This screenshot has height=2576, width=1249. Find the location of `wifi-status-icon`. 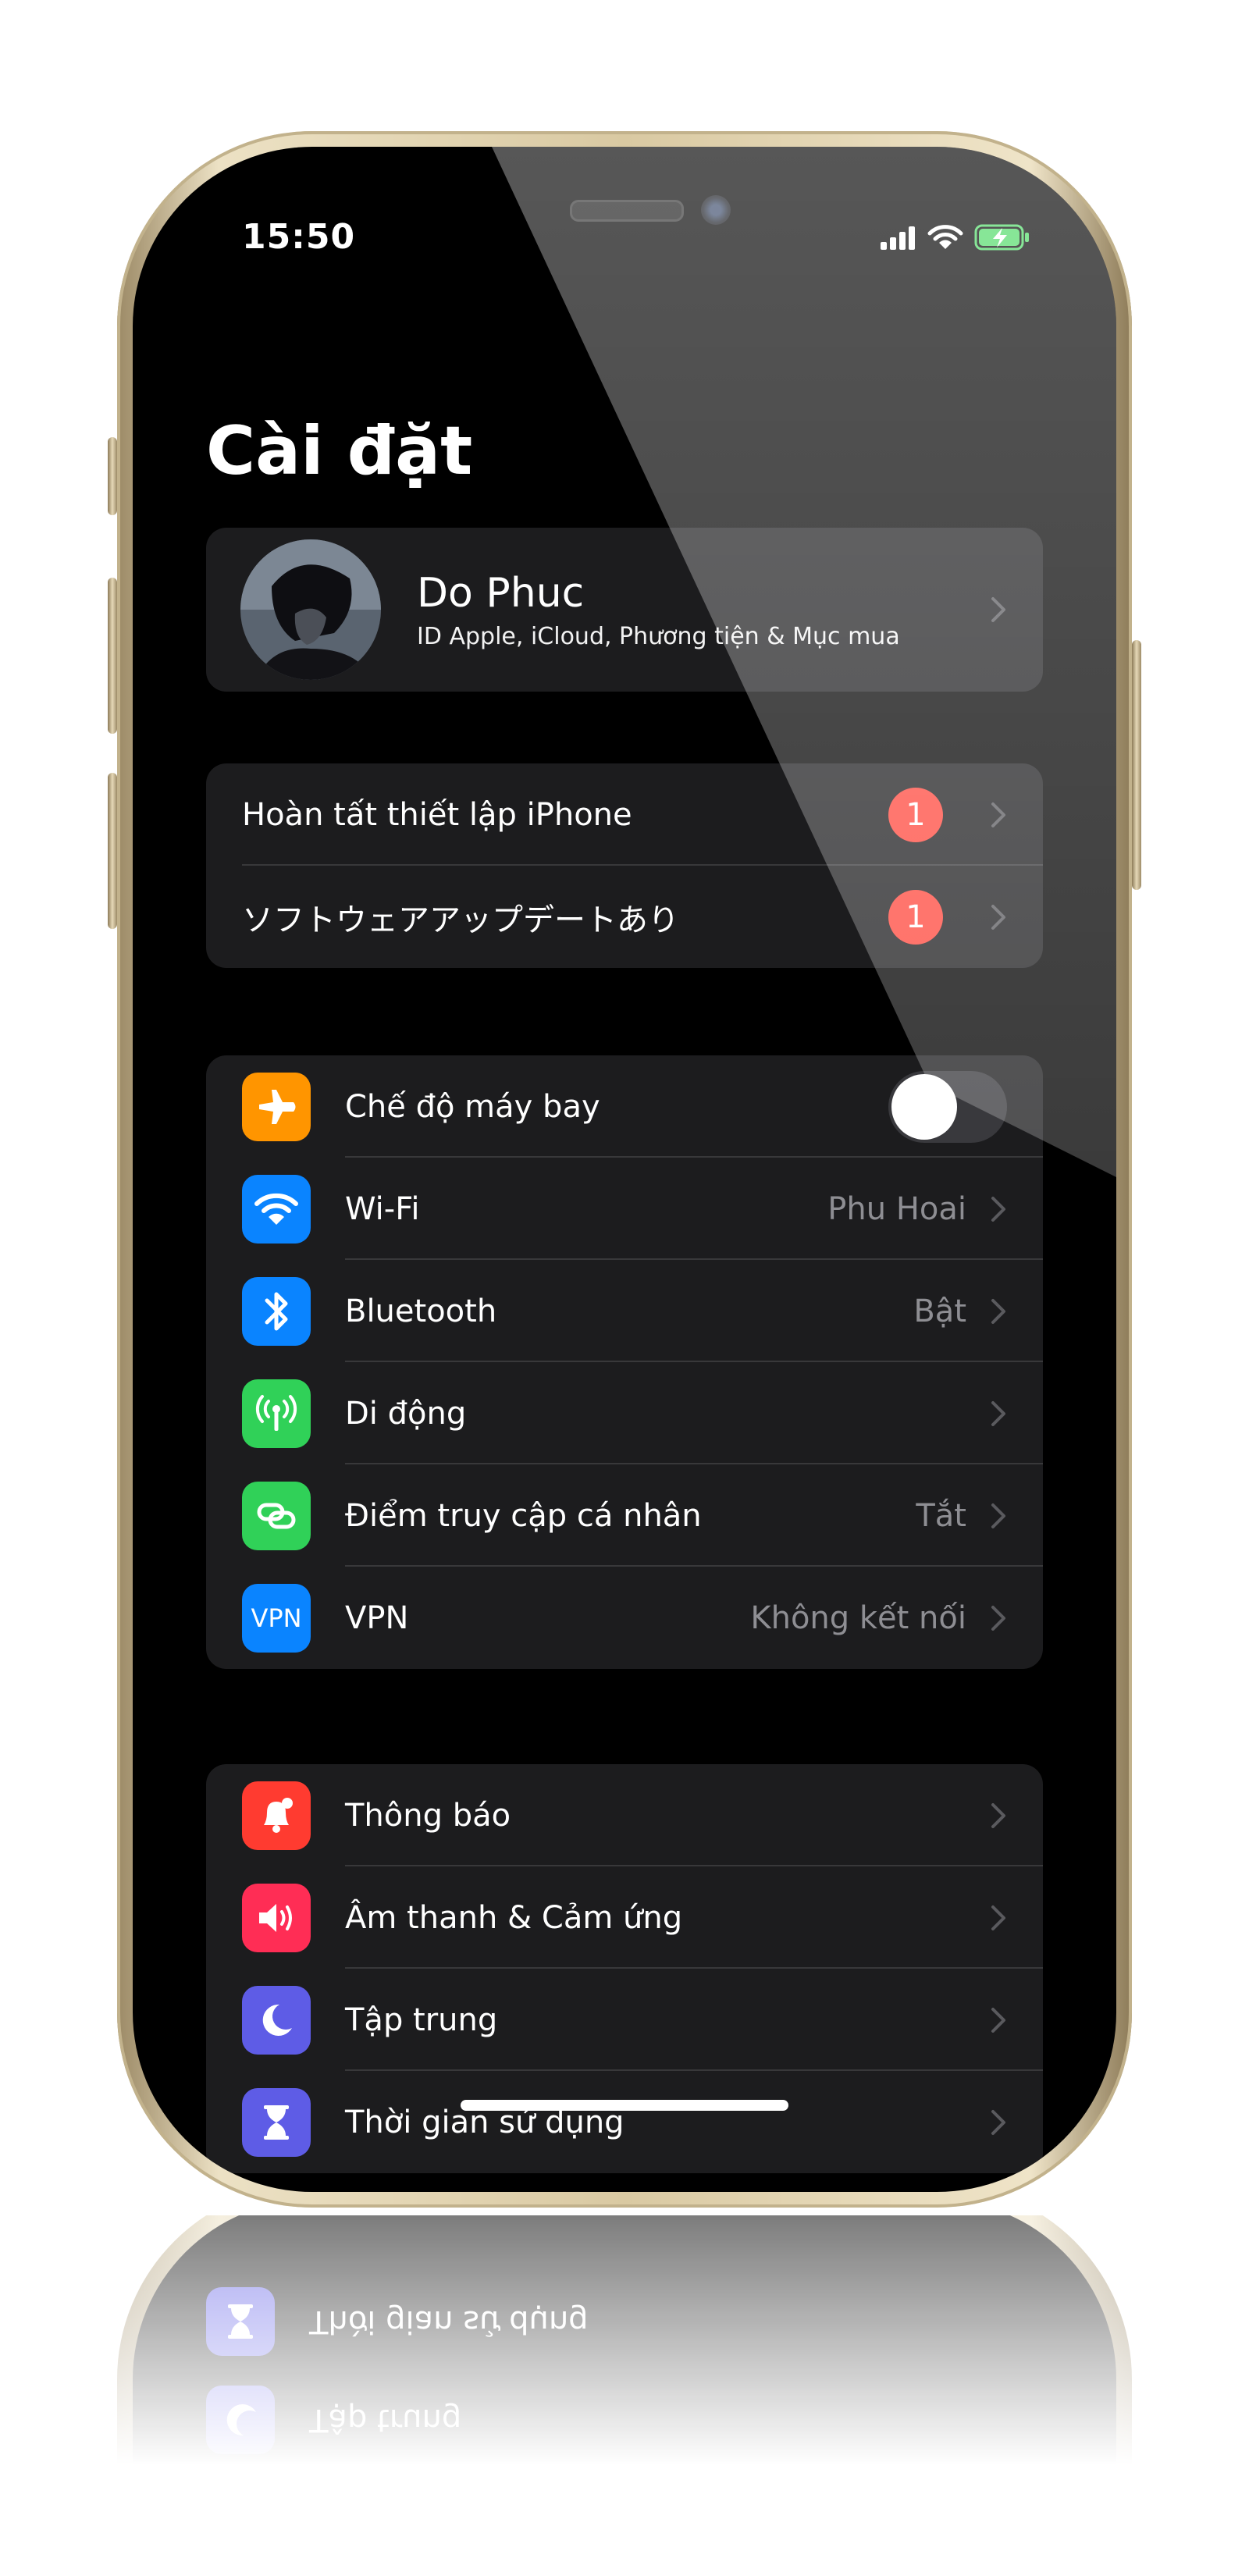

wifi-status-icon is located at coordinates (945, 237).